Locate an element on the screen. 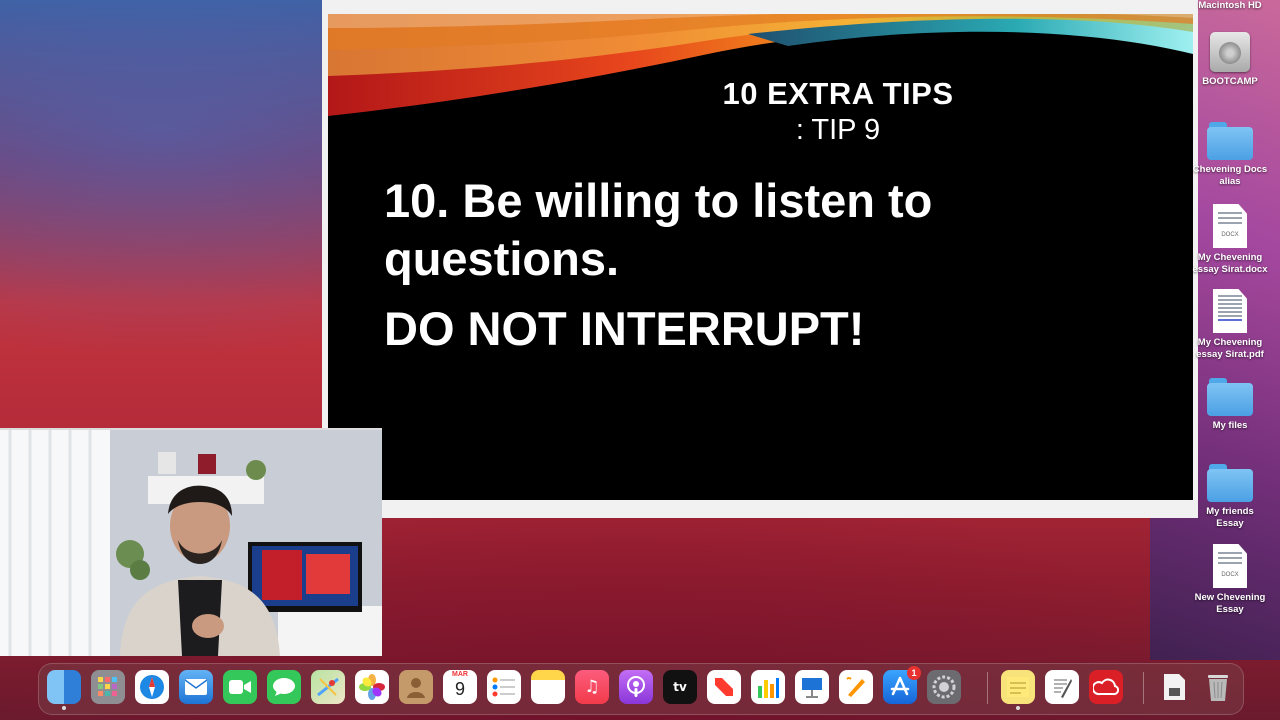  webcam-scene is located at coordinates (191, 543).